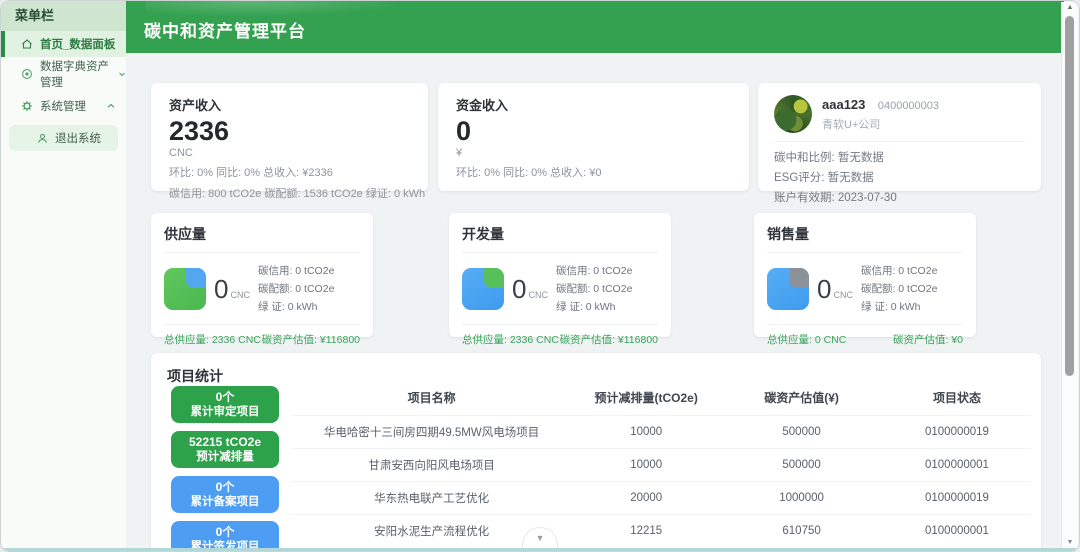 Image resolution: width=1080 pixels, height=552 pixels. I want to click on card-title: 资产收入, so click(195, 105).